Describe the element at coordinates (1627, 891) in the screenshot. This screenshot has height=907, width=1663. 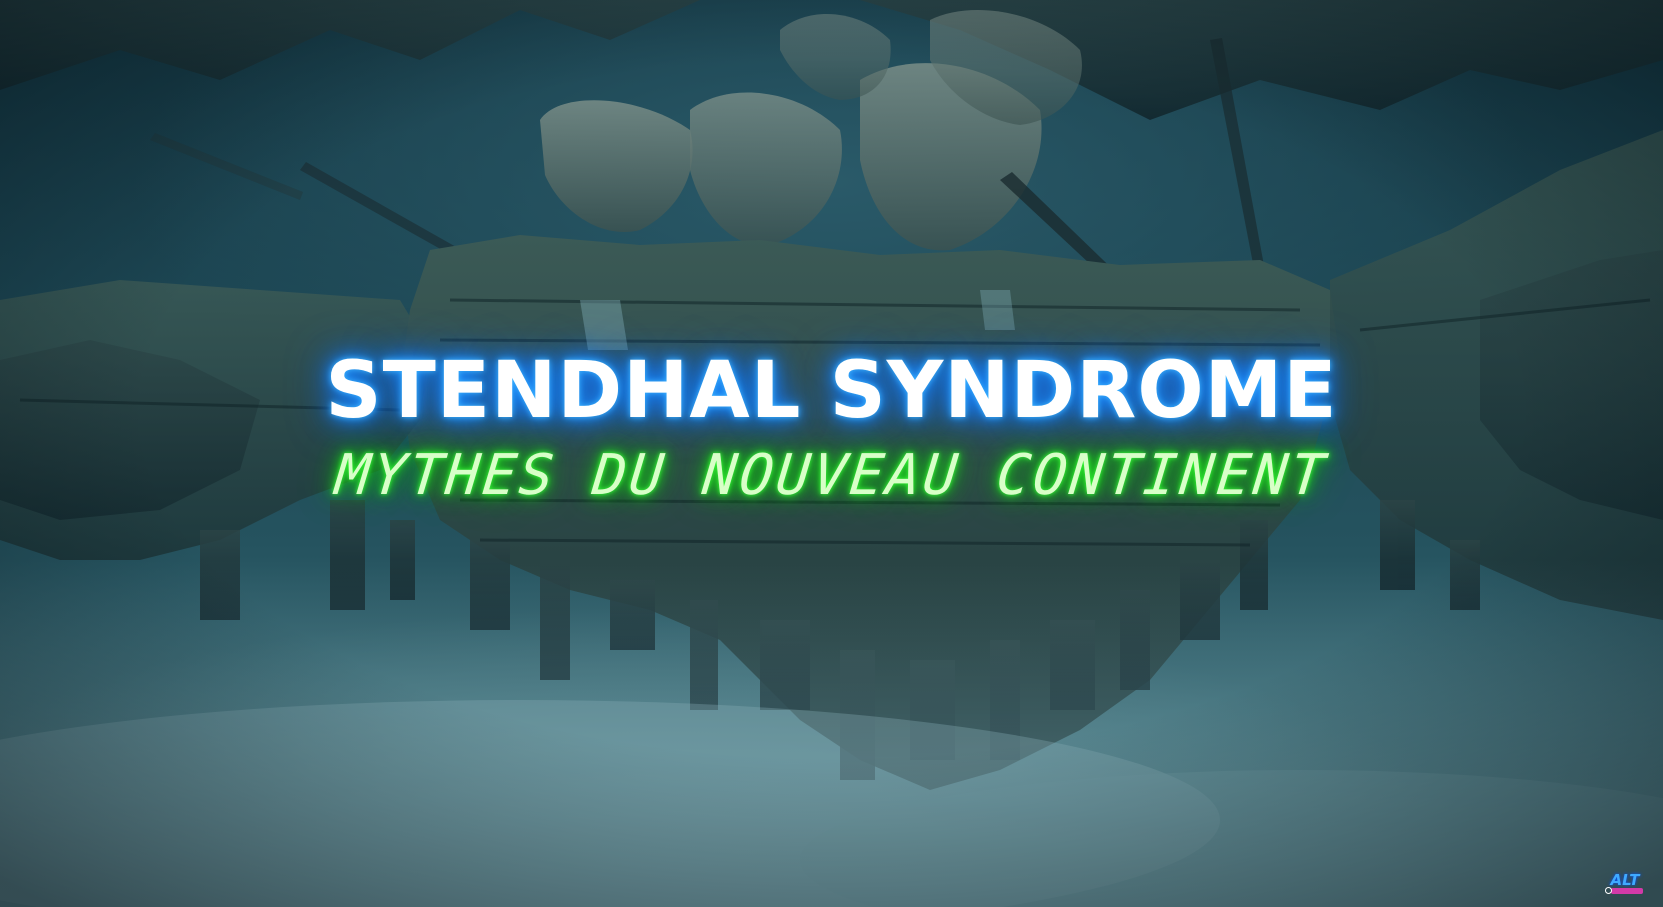
I see `channel-logo-bar` at that location.